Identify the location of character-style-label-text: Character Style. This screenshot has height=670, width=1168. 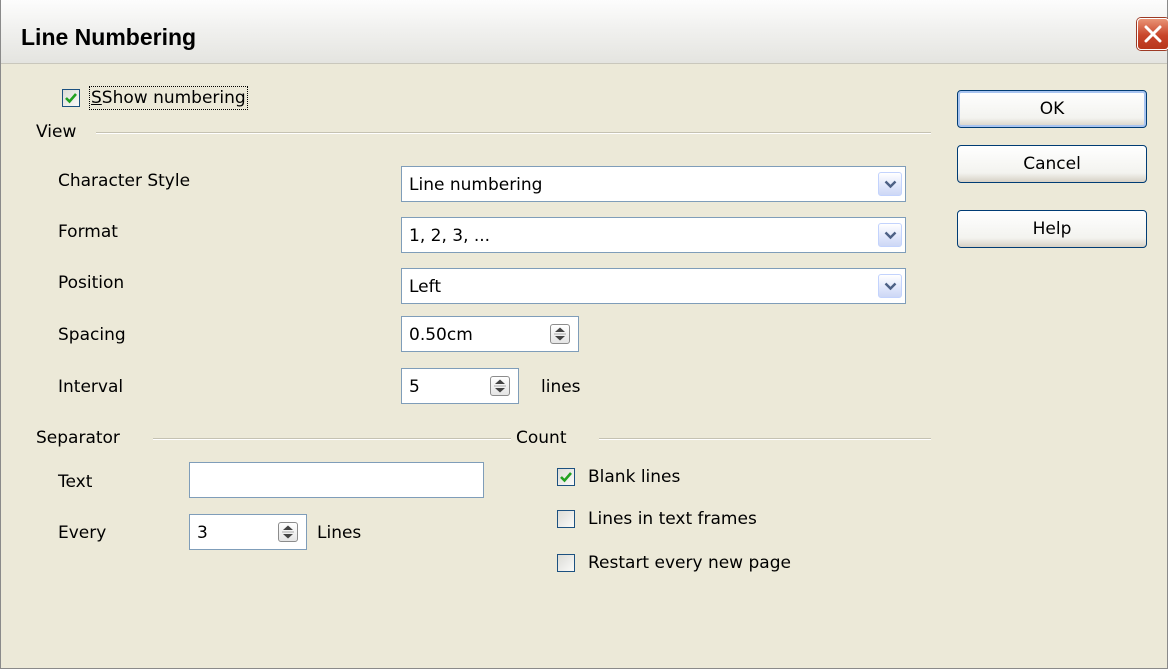
(124, 181).